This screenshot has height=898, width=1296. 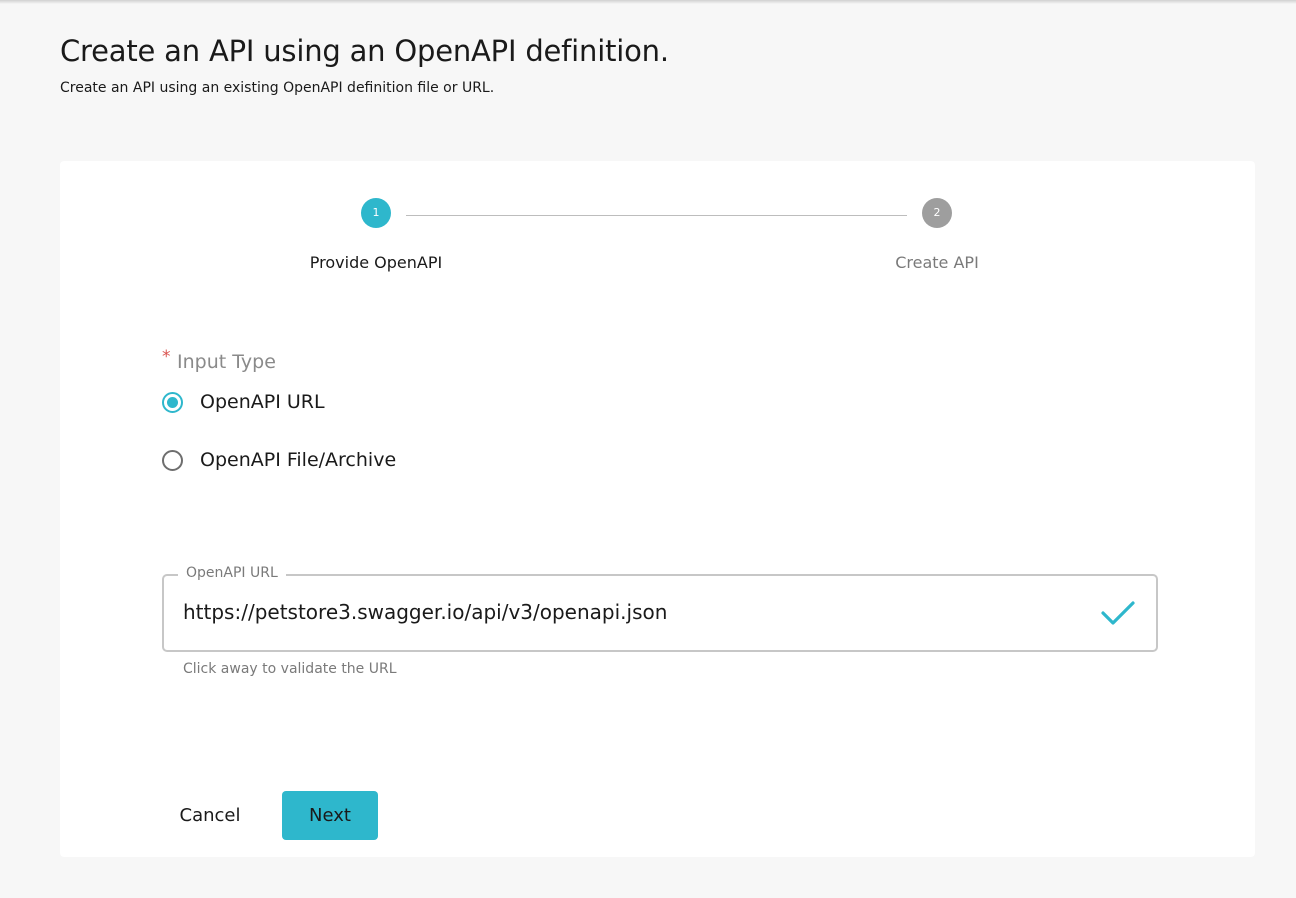 I want to click on openapi-url-label: OpenAPI URL, so click(x=232, y=573).